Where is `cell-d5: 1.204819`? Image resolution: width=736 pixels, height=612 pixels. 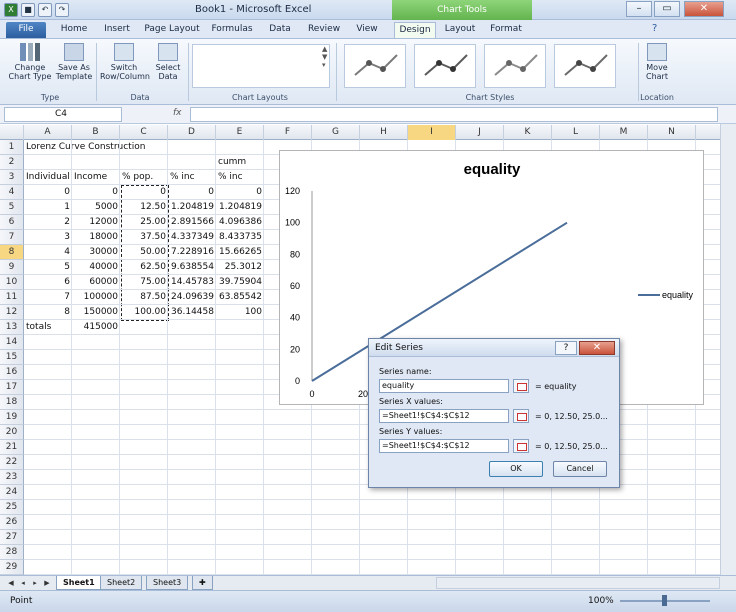
cell-d5: 1.204819 is located at coordinates (192, 207).